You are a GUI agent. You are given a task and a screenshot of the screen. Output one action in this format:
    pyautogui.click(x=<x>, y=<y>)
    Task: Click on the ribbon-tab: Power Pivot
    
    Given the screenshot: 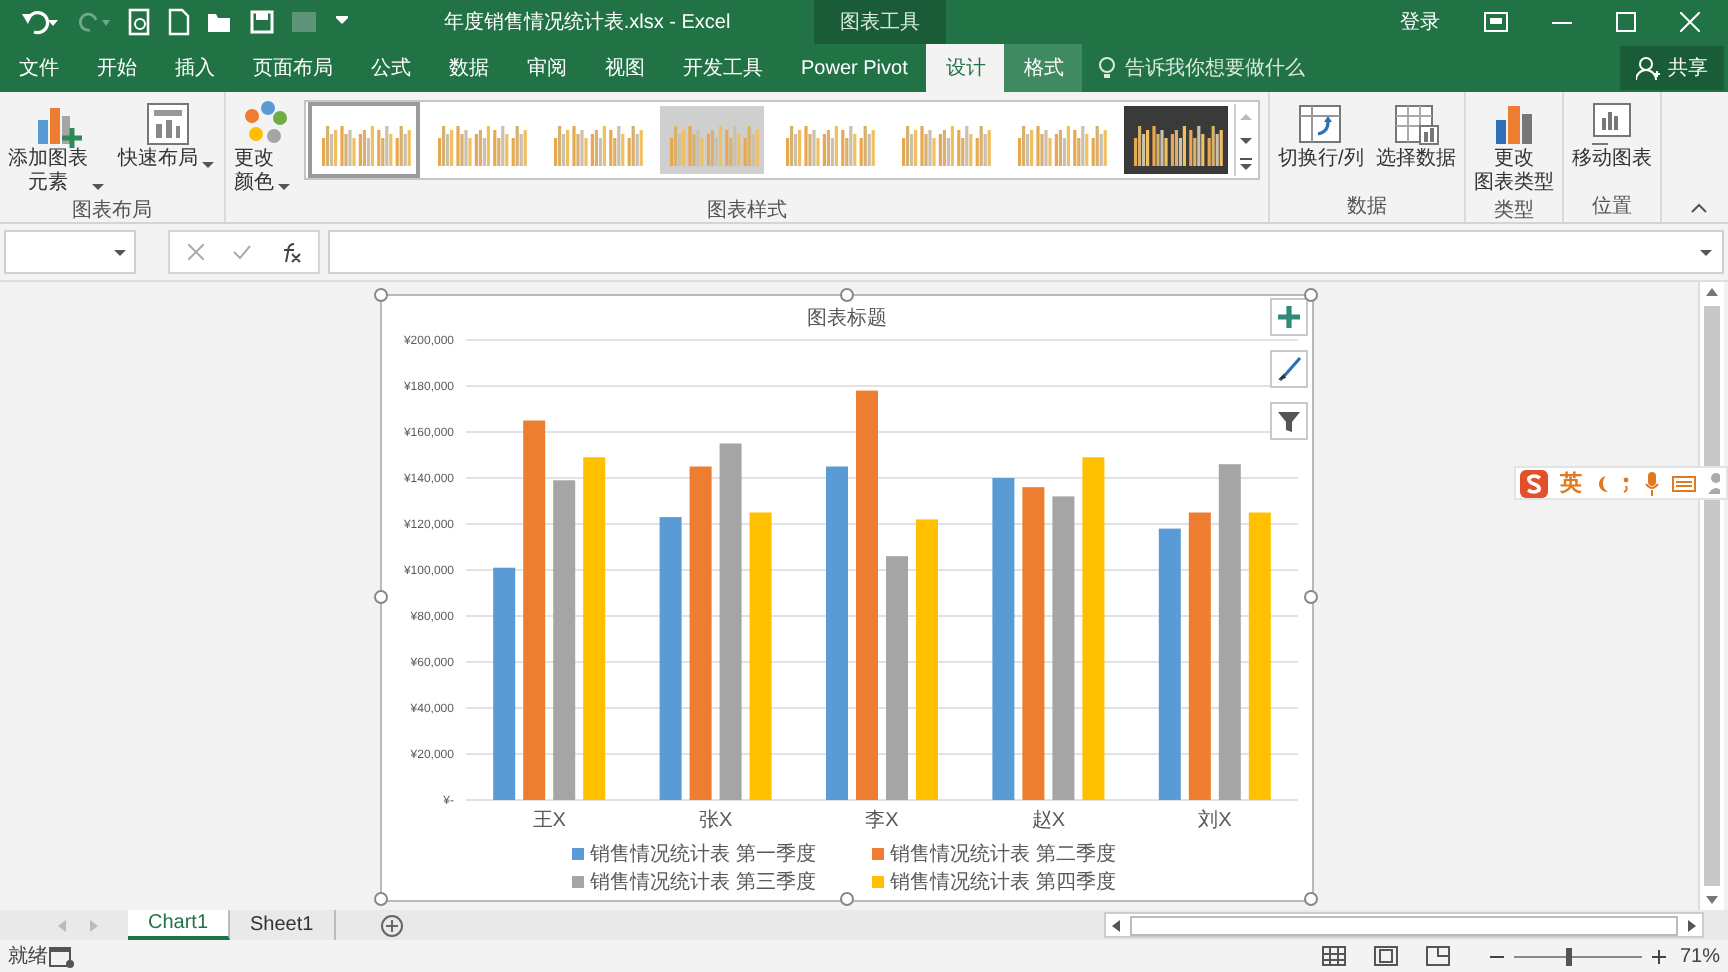 What is the action you would take?
    pyautogui.click(x=854, y=68)
    